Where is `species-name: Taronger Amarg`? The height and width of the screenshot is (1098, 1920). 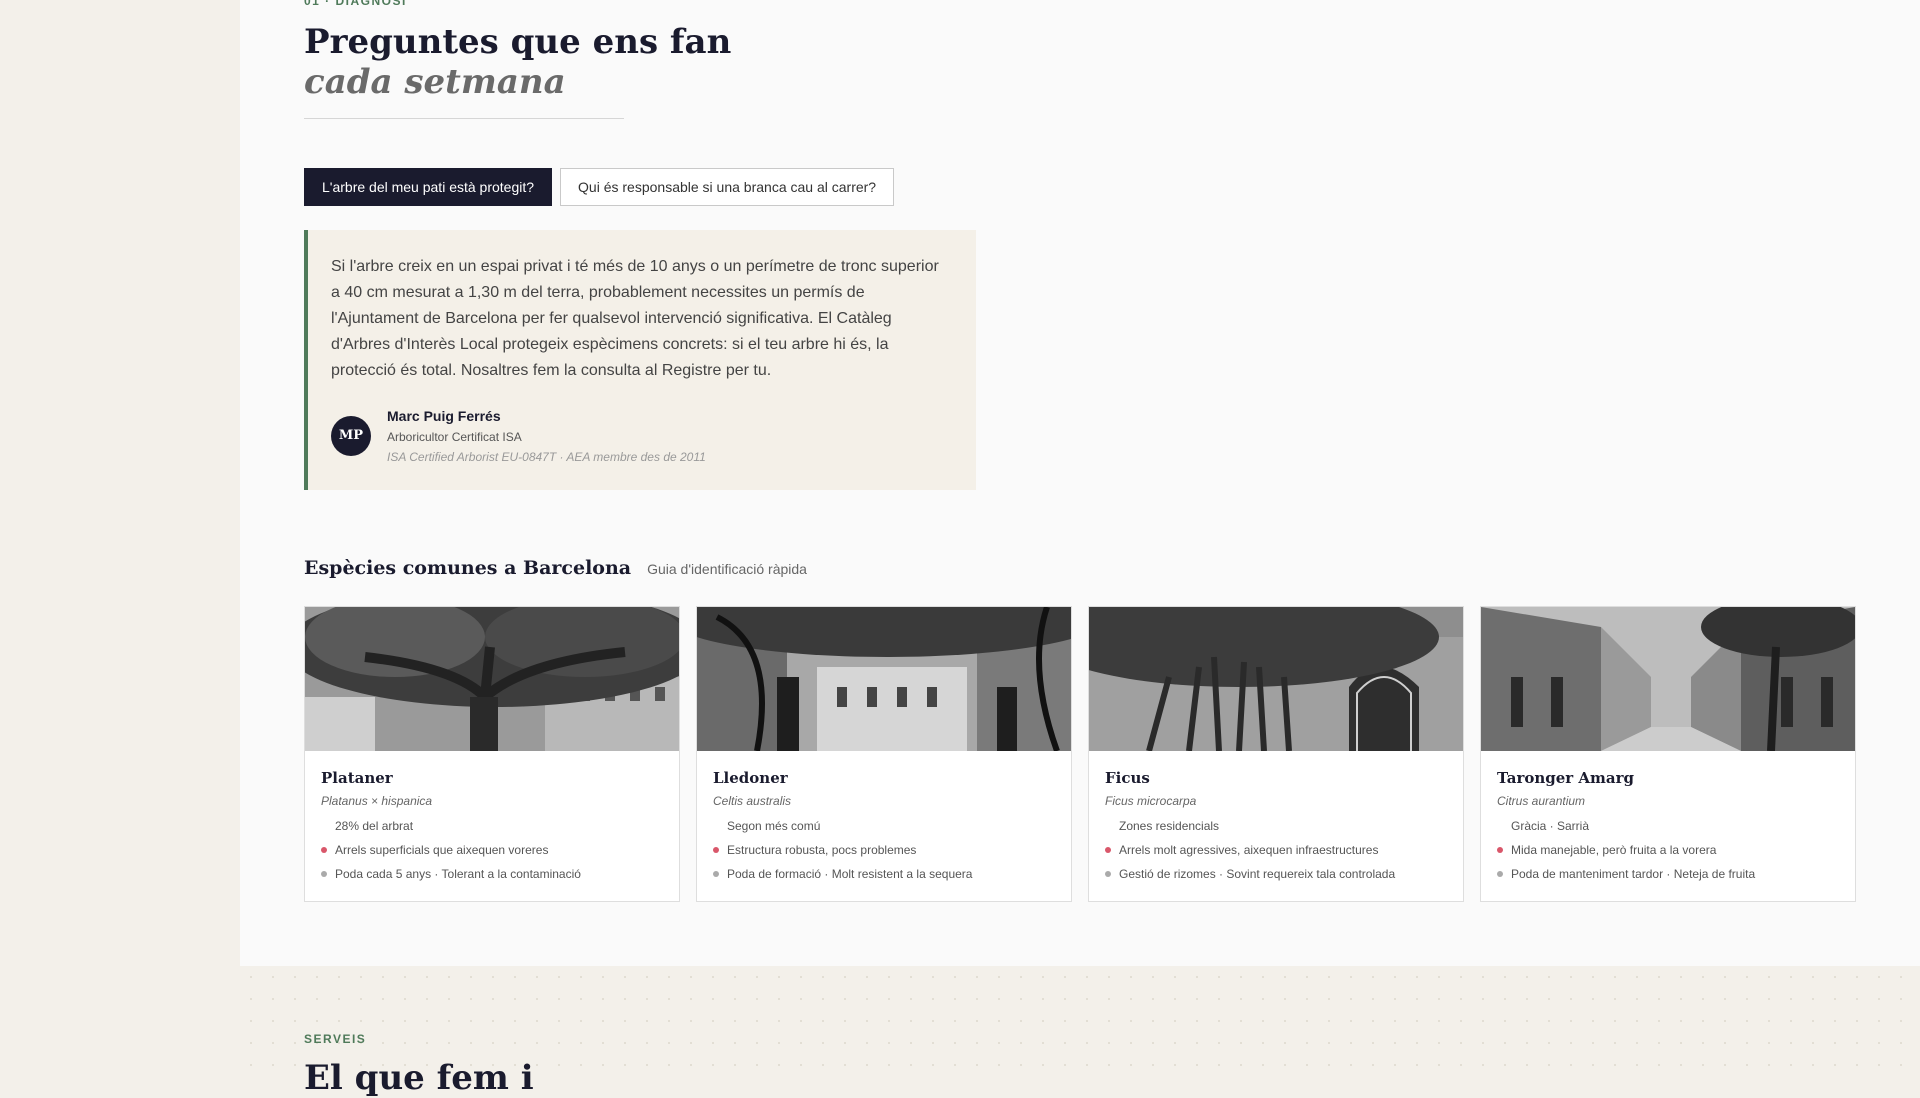
species-name: Taronger Amarg is located at coordinates (1566, 778).